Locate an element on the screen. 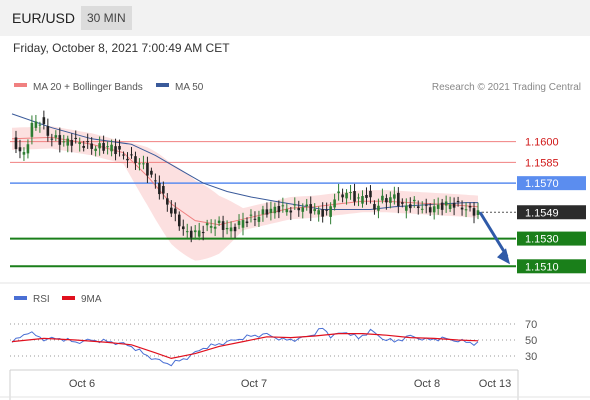  source-credit: Research © 2021 Trading Central is located at coordinates (506, 87).